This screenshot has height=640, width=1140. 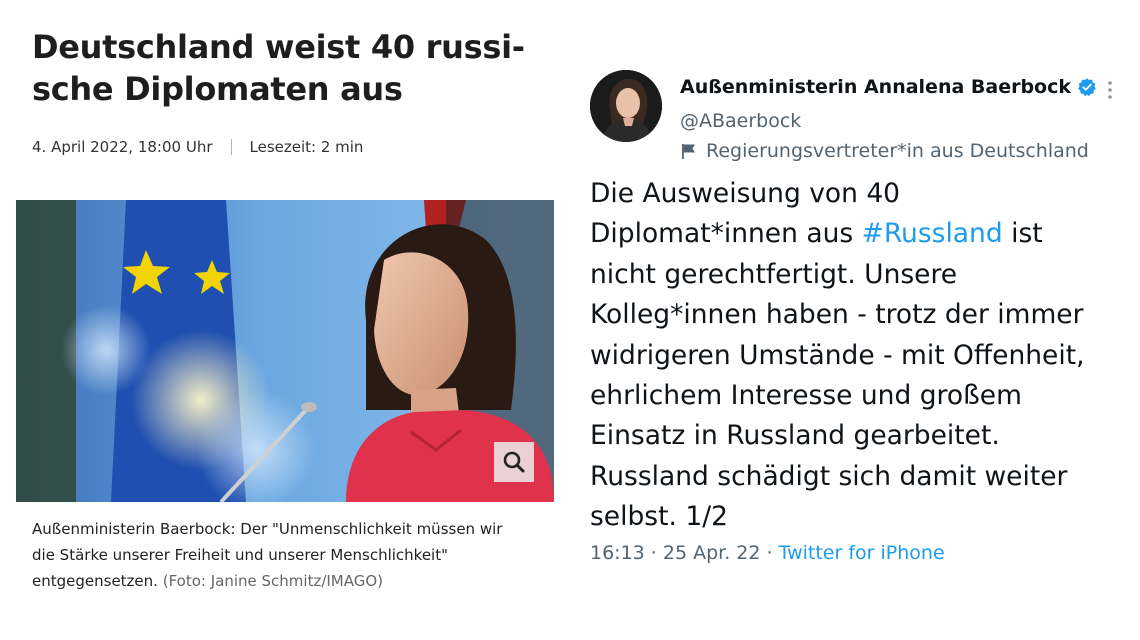 What do you see at coordinates (897, 151) in the screenshot?
I see `government-label-text: Regierungsvertreter*in aus Deutschland` at bounding box center [897, 151].